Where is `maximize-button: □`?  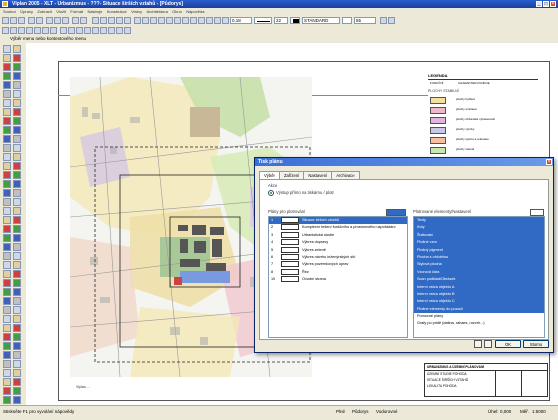 maximize-button: □ is located at coordinates (546, 4).